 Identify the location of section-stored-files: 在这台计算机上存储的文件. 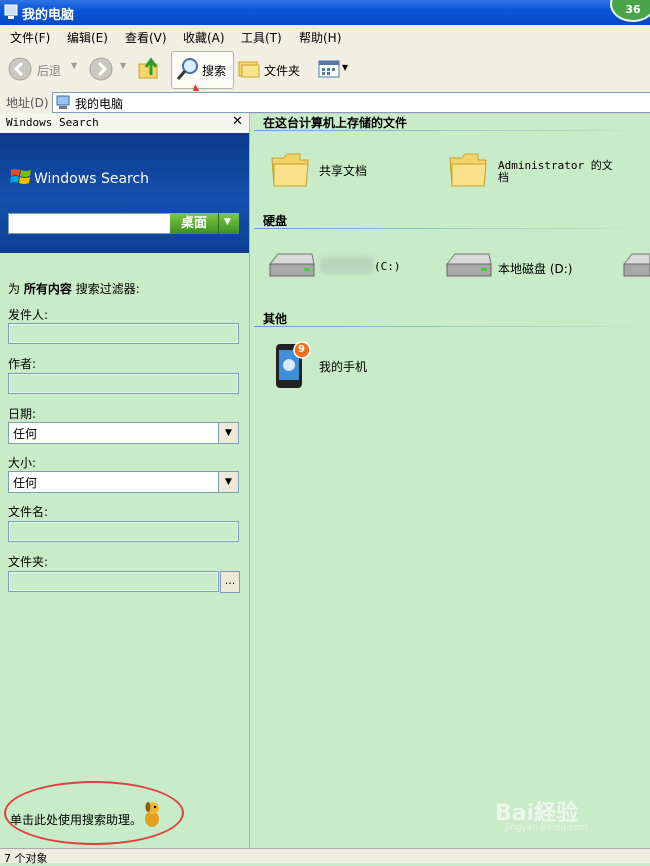
(335, 123).